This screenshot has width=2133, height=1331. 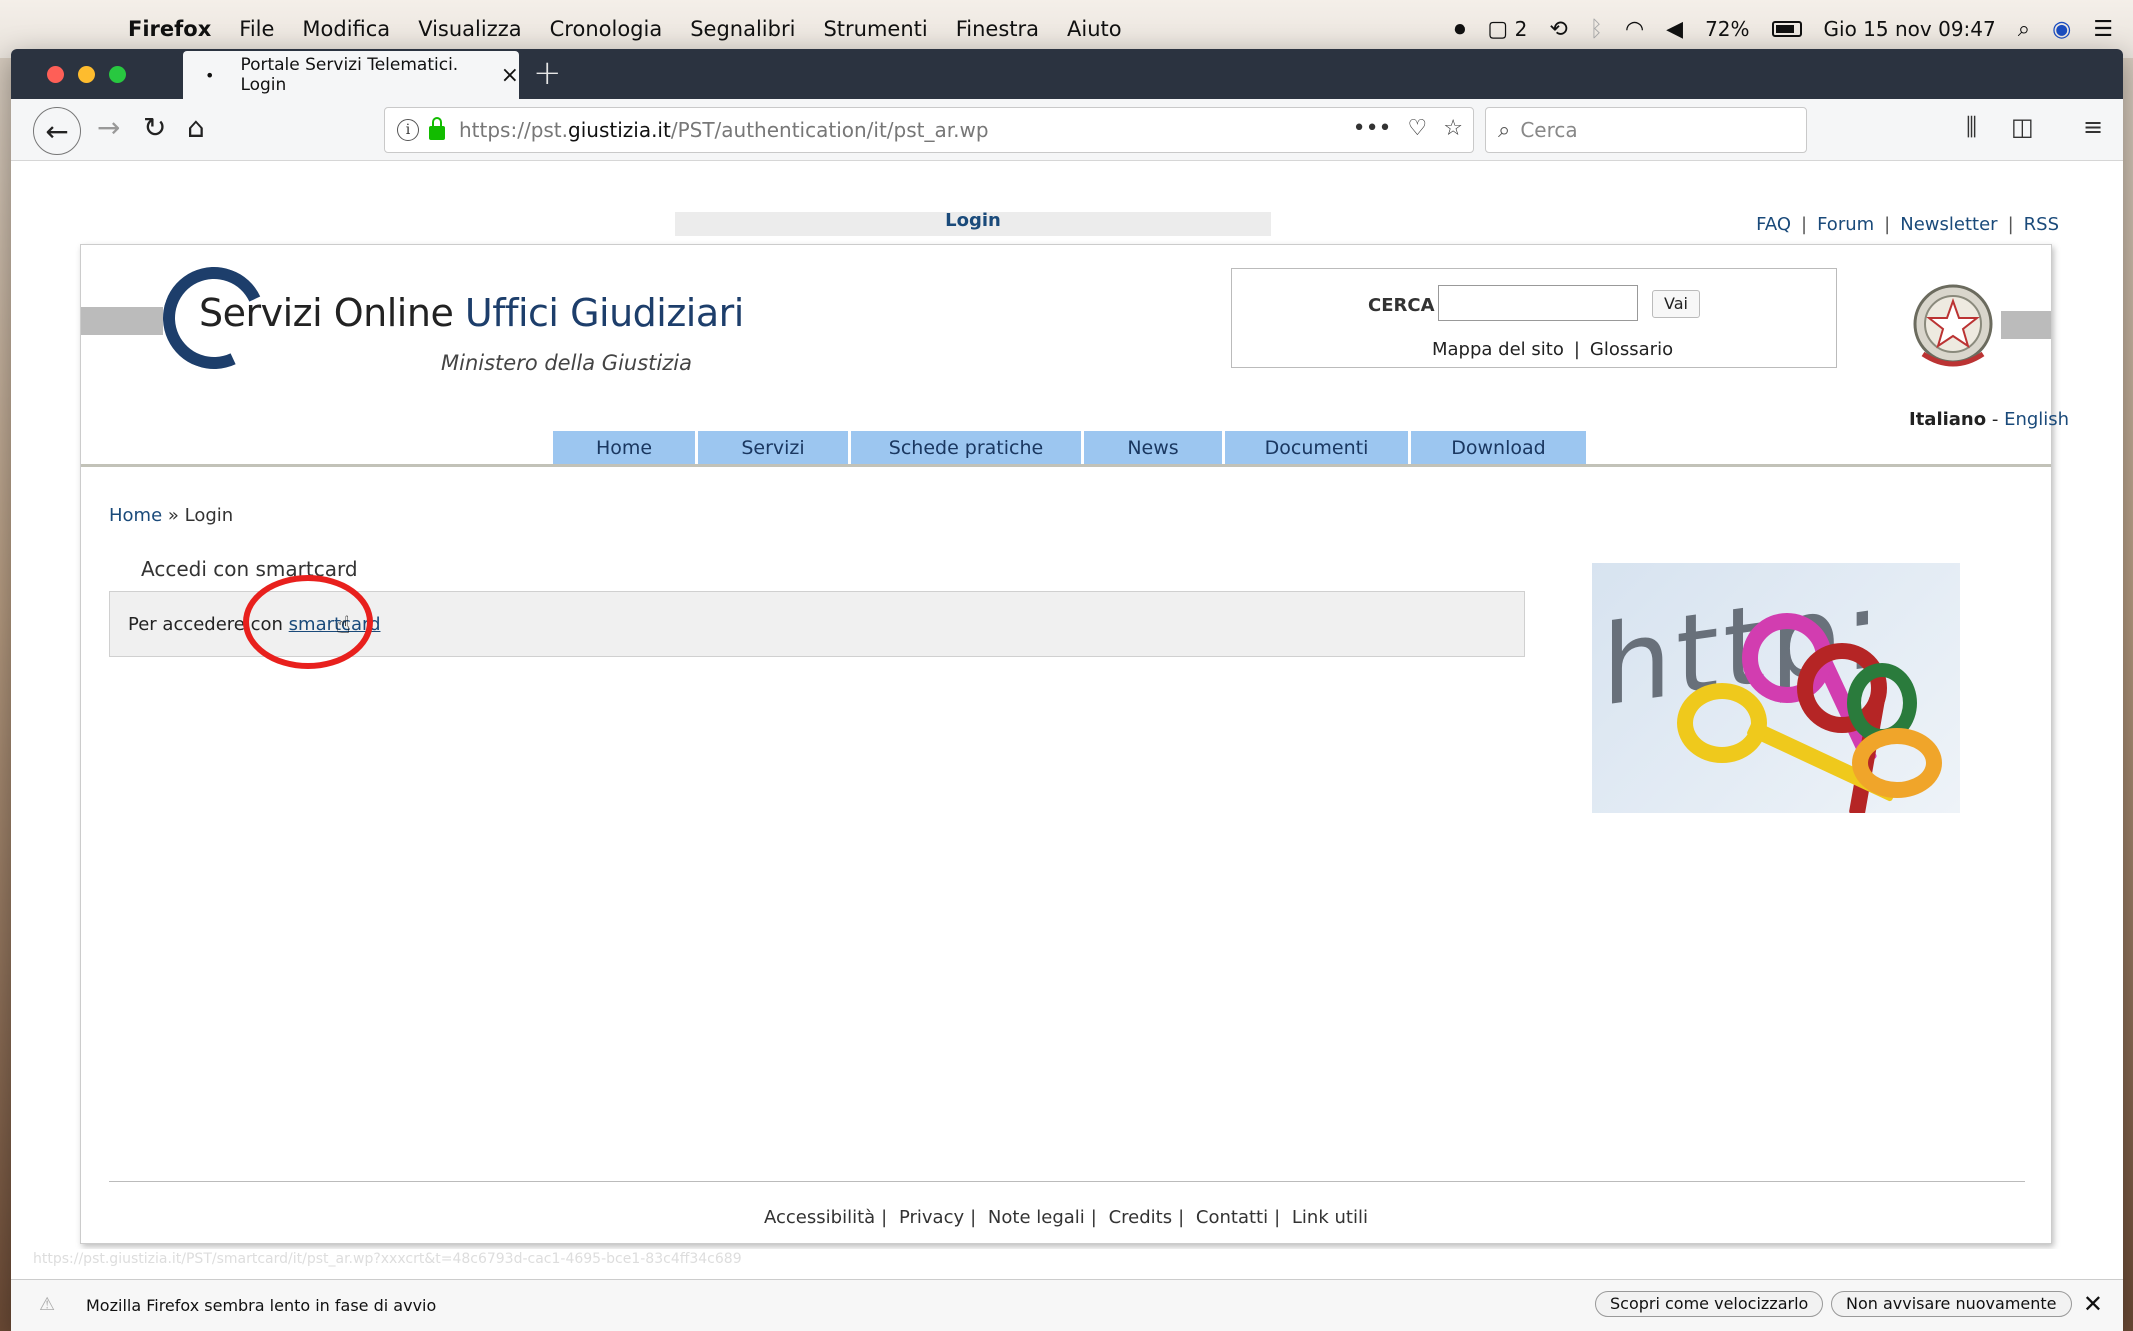 I want to click on siri-icon: ◉, so click(x=2061, y=29).